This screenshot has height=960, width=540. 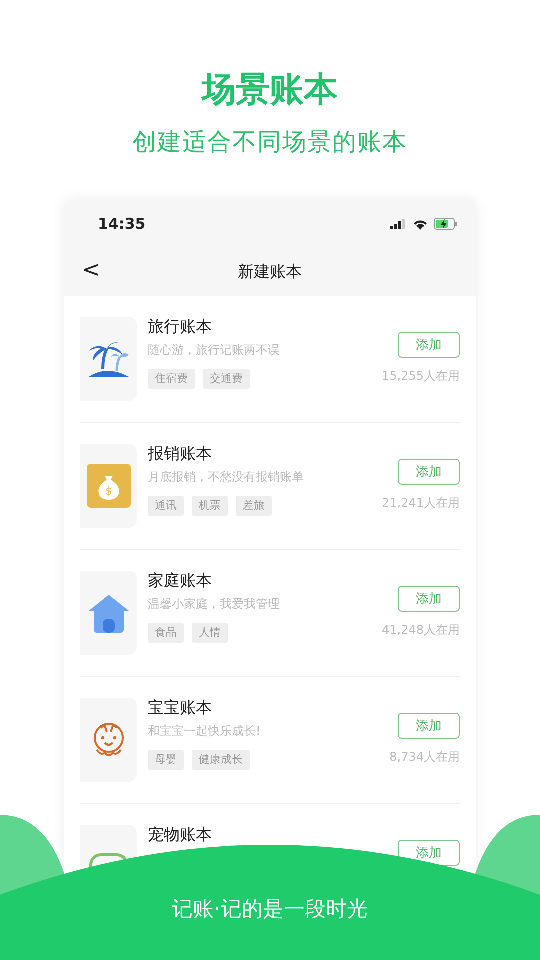 What do you see at coordinates (270, 272) in the screenshot?
I see `screen-title: 新建账本` at bounding box center [270, 272].